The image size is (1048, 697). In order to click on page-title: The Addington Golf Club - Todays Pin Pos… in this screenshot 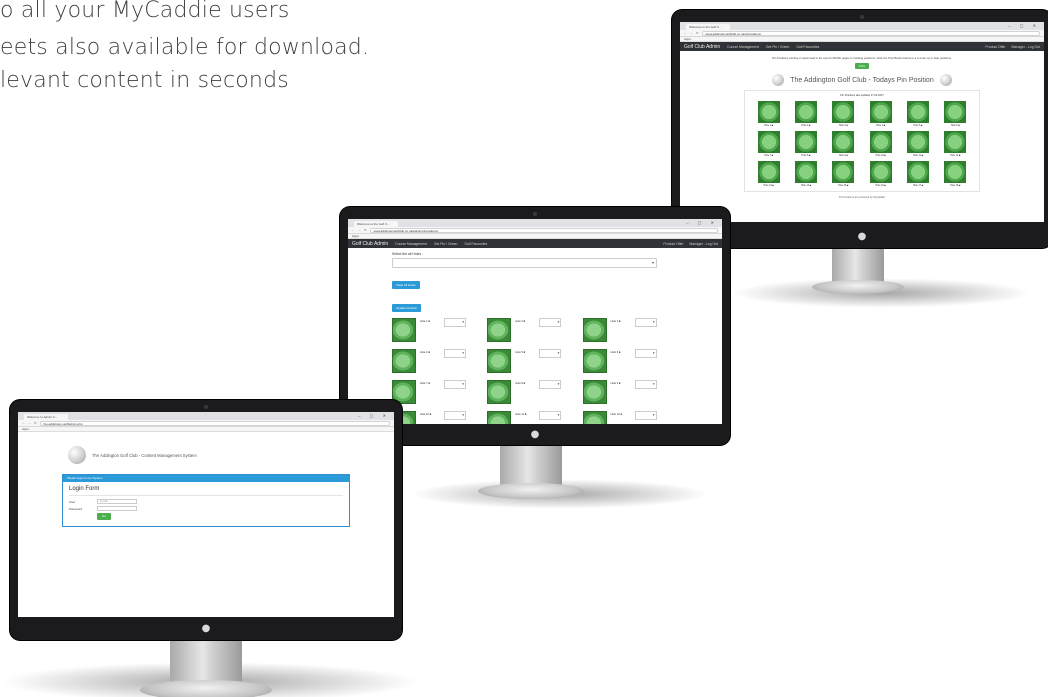, I will do `click(862, 80)`.